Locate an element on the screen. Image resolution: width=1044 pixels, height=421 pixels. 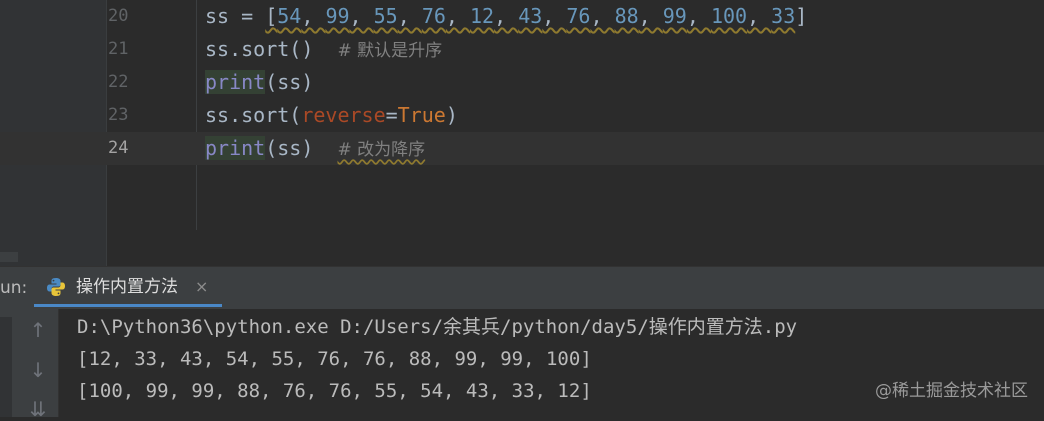
keyword-arg: reverse is located at coordinates (343, 115).